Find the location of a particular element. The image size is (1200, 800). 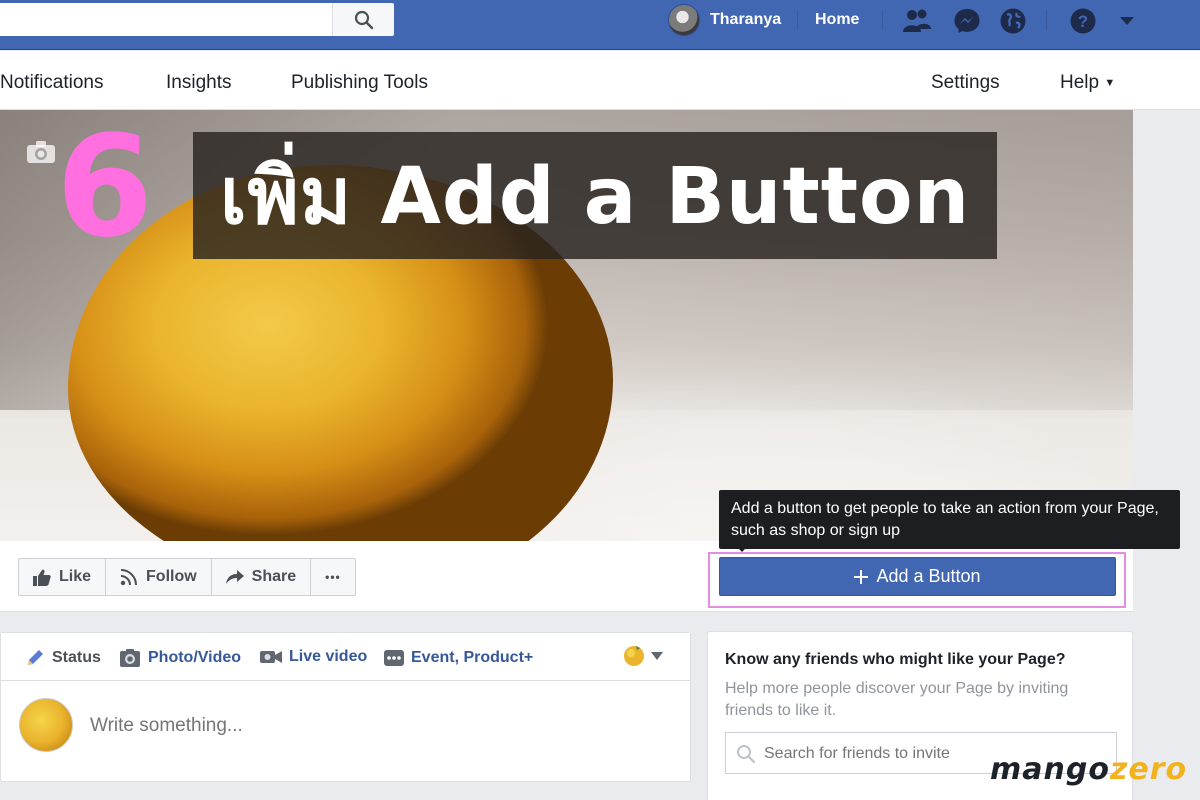

caret-down-icon is located at coordinates (657, 656).